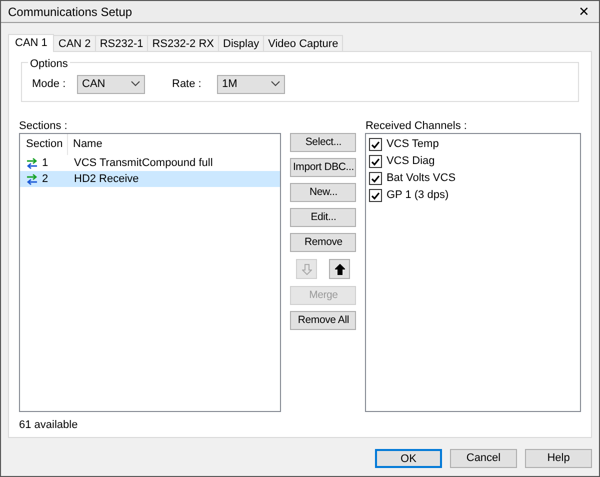 The width and height of the screenshot is (600, 477). Describe the element at coordinates (150, 163) in the screenshot. I see `list-row: 1 VCS TransmitCompound full` at that location.